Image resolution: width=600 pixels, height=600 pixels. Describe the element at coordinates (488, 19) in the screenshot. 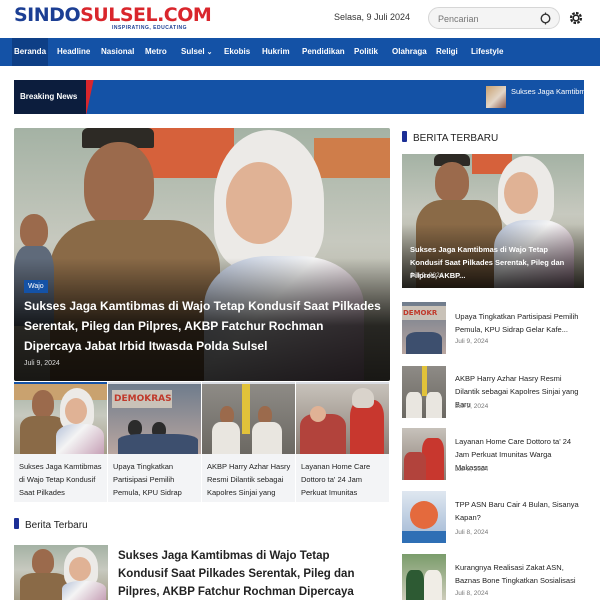

I see `search-input` at that location.